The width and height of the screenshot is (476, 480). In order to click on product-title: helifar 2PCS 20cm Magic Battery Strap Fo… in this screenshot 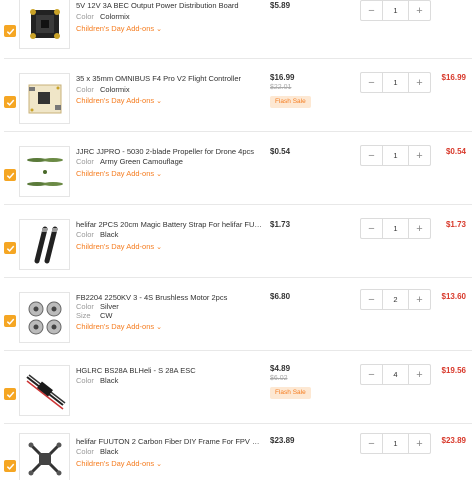, I will do `click(169, 225)`.